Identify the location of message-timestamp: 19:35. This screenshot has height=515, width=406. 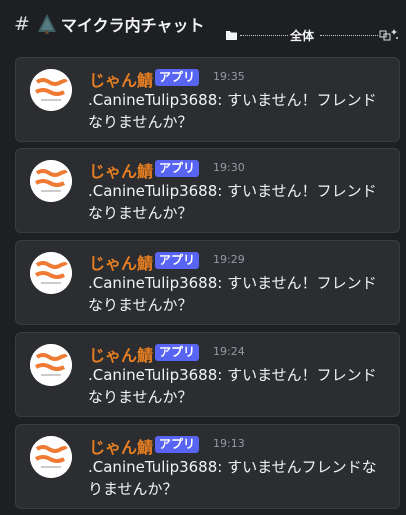
(229, 76).